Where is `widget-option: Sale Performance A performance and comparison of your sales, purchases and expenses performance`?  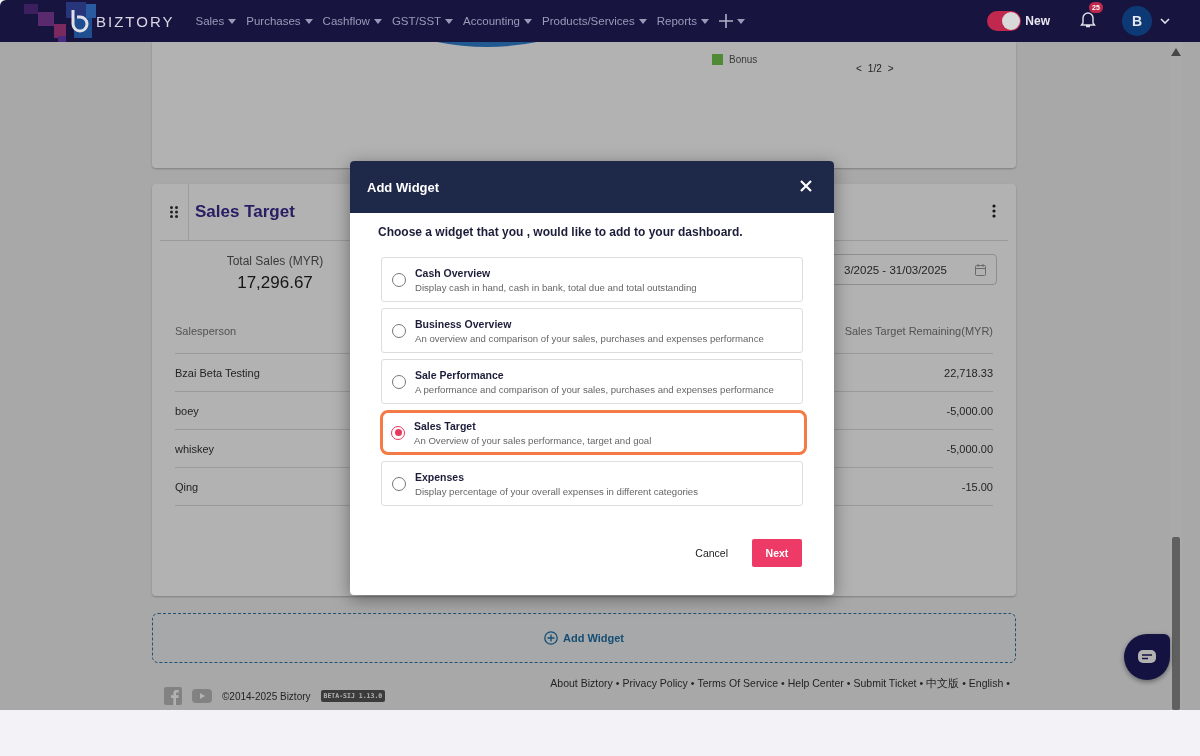
widget-option: Sale Performance A performance and comparison of your sales, purchases and expenses performance is located at coordinates (592, 381).